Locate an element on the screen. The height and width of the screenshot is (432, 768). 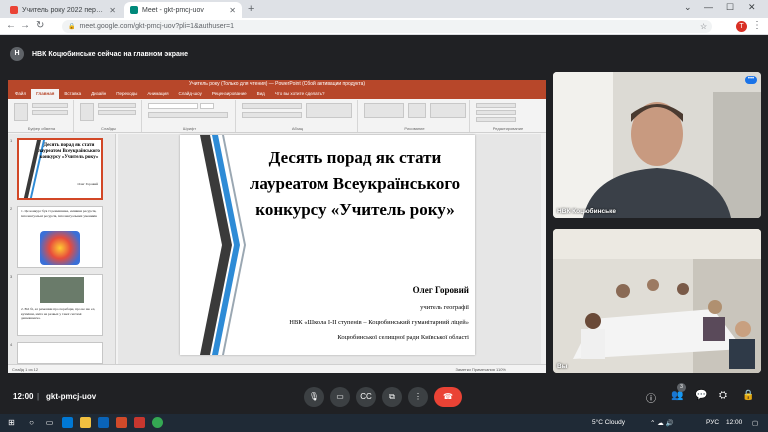
participants-count-badge: 3 is located at coordinates (681, 387).